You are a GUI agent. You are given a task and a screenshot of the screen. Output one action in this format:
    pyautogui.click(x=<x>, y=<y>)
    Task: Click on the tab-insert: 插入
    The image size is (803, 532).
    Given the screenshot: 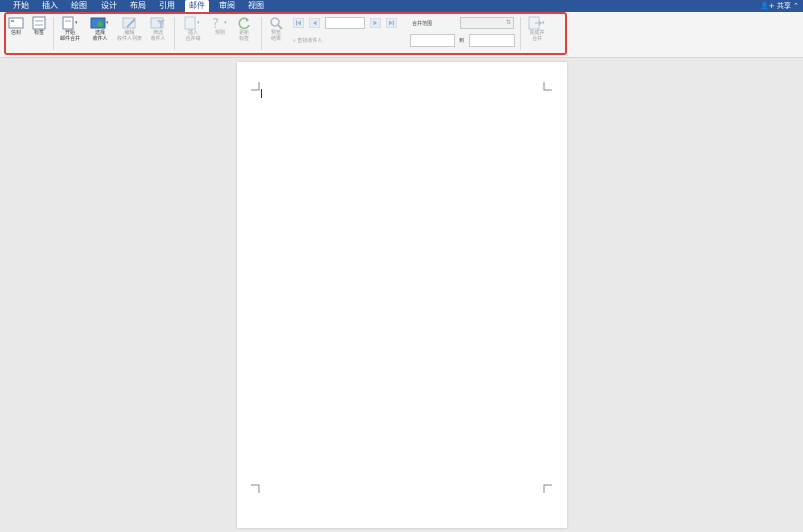 What is the action you would take?
    pyautogui.click(x=50, y=6)
    